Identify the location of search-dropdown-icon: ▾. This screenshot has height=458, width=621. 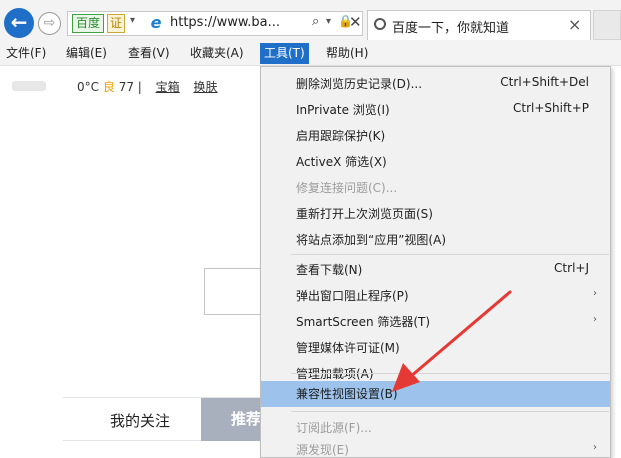
(328, 21).